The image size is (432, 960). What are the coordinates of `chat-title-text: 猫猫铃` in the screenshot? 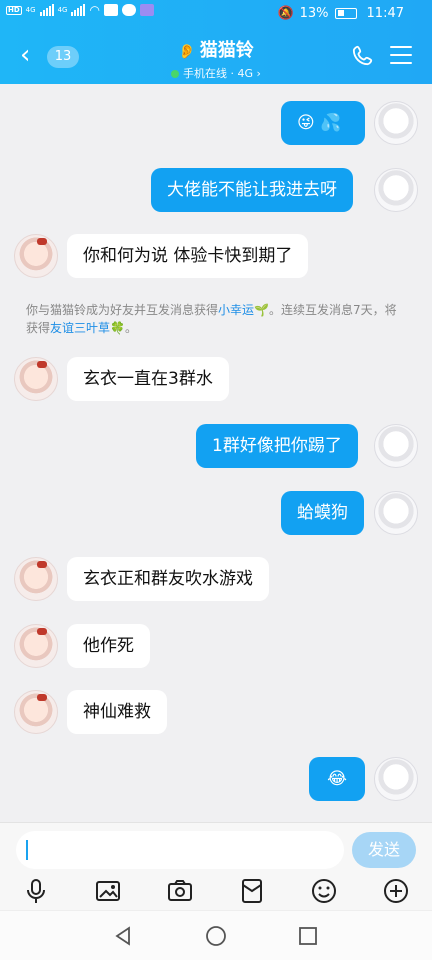 It's located at (226, 50).